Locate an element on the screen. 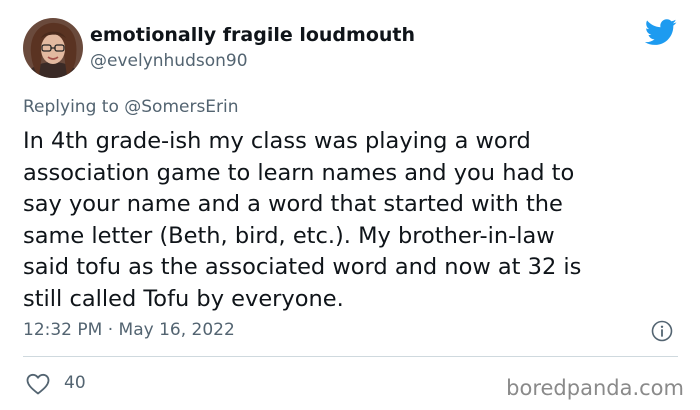  replying-to-mention: @SomersErin is located at coordinates (181, 107).